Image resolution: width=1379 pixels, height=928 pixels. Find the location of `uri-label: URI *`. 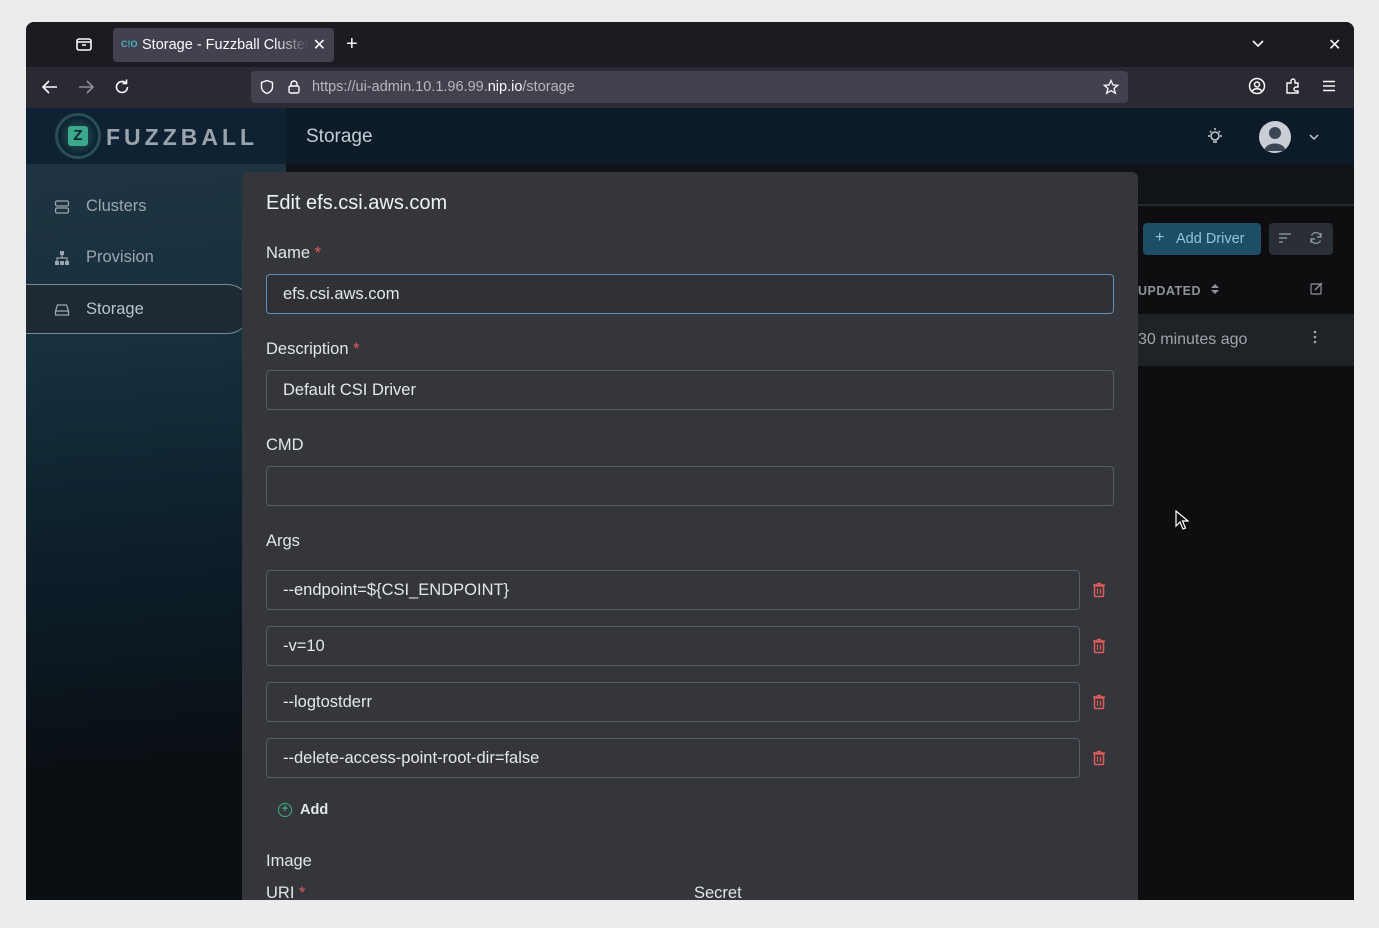

uri-label: URI * is located at coordinates (286, 892).